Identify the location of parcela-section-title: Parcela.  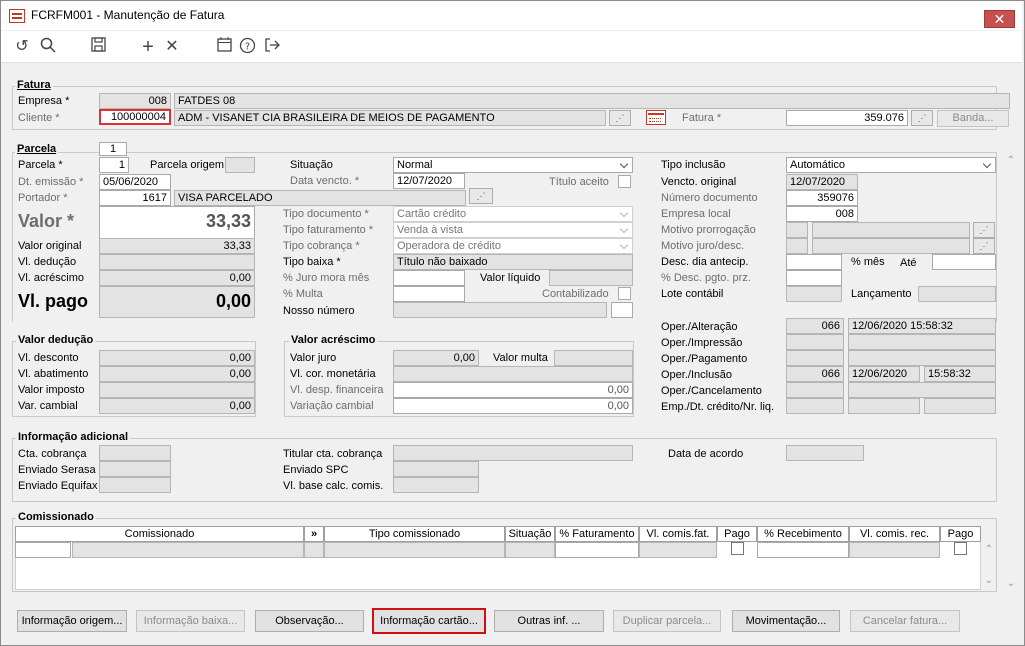
(37, 149).